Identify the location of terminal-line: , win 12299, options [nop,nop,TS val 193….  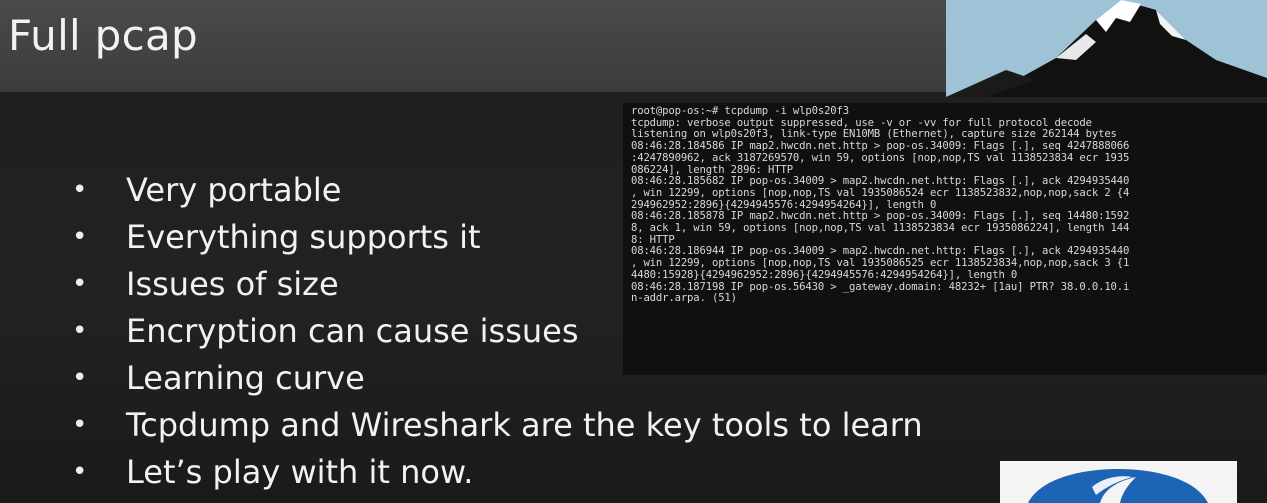
(880, 192).